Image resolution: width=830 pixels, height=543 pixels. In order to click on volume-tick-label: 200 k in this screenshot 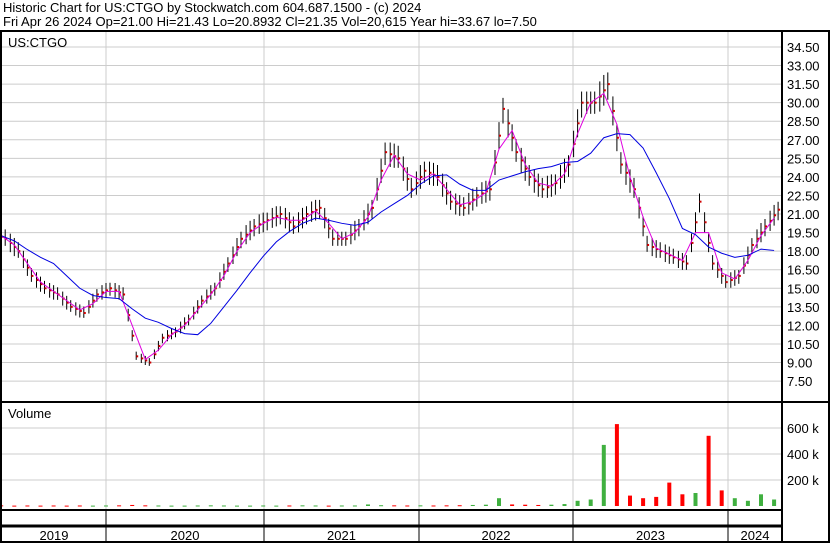, I will do `click(803, 480)`.